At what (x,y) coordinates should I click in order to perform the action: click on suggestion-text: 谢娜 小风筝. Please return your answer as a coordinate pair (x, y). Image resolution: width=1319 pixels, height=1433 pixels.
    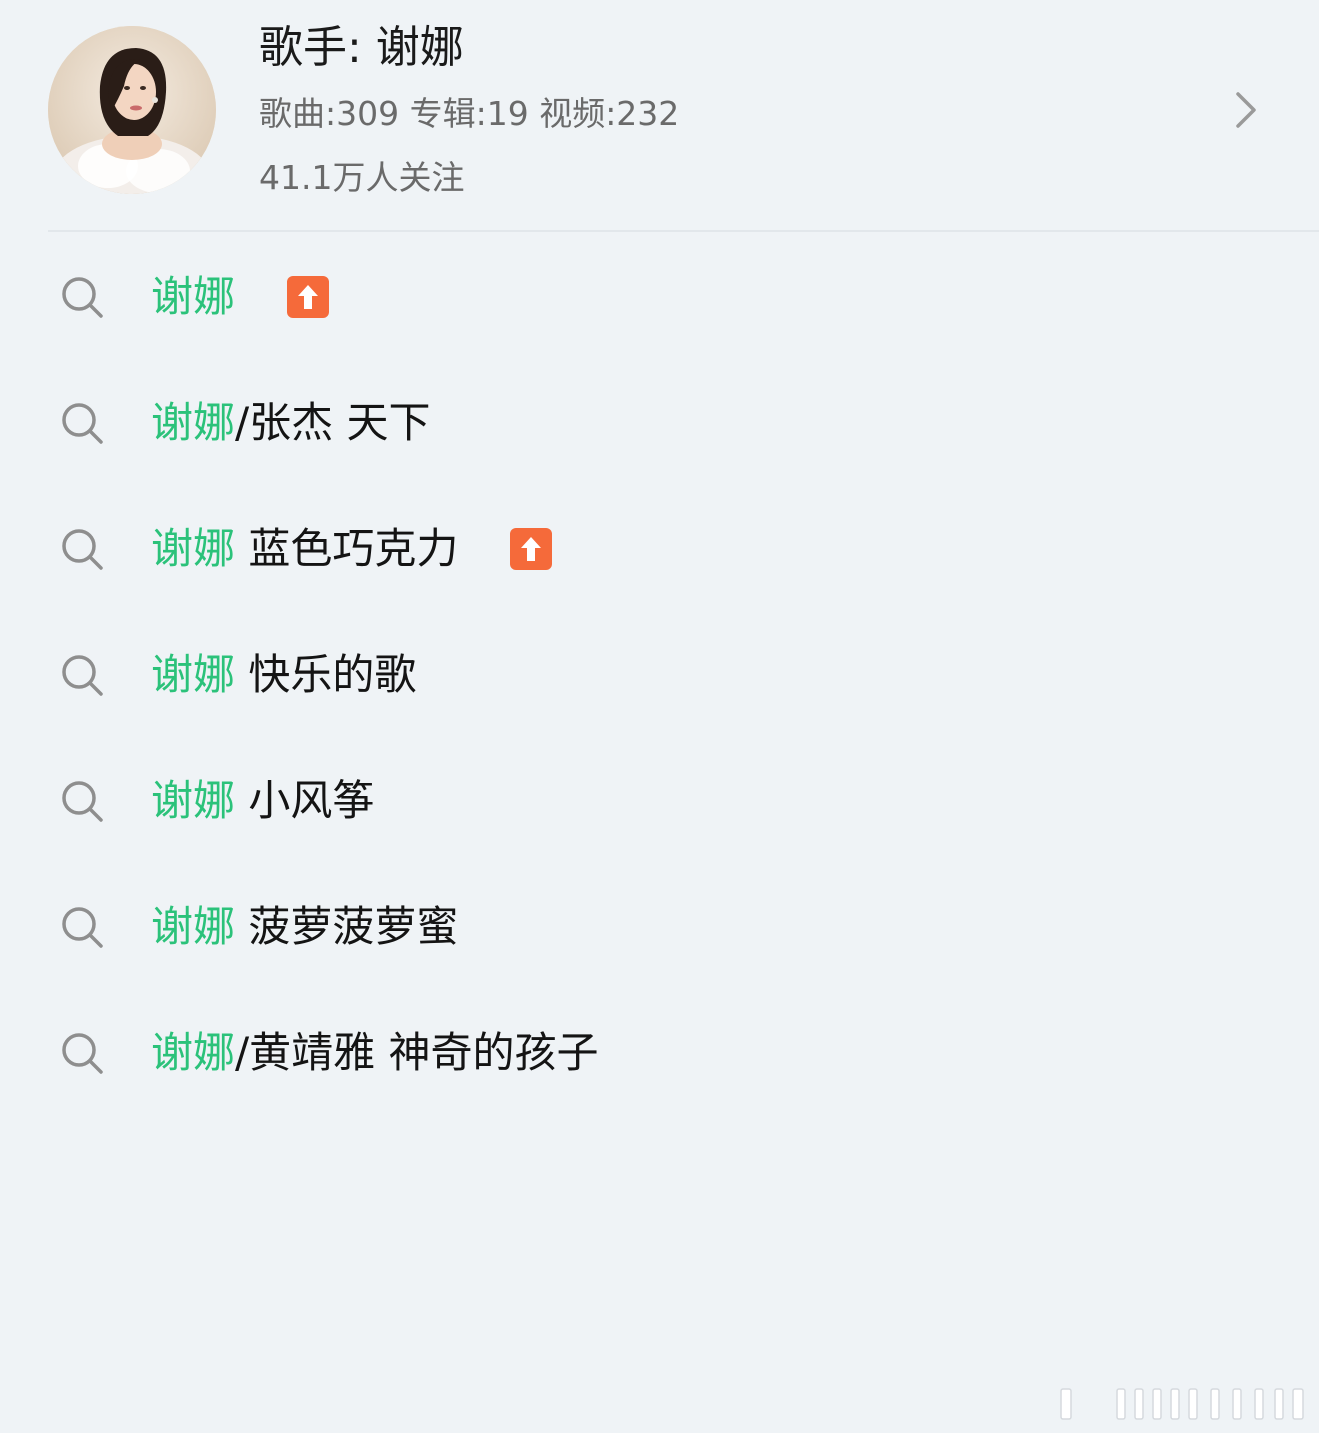
    Looking at the image, I should click on (262, 801).